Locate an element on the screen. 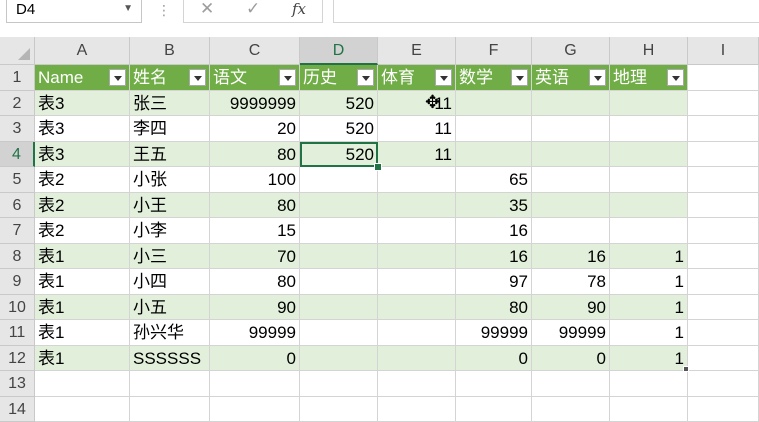 The height and width of the screenshot is (422, 759). column-header-C: C is located at coordinates (255, 51).